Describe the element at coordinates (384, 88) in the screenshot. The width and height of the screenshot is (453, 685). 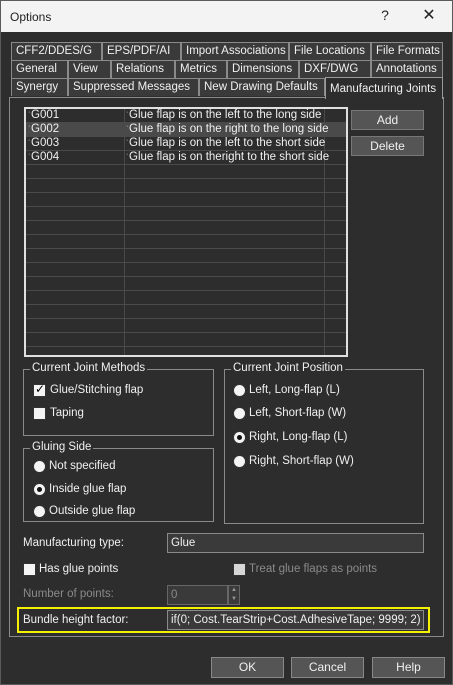
I see `tab-manufacturing-joints: Manufacturing Joints` at that location.